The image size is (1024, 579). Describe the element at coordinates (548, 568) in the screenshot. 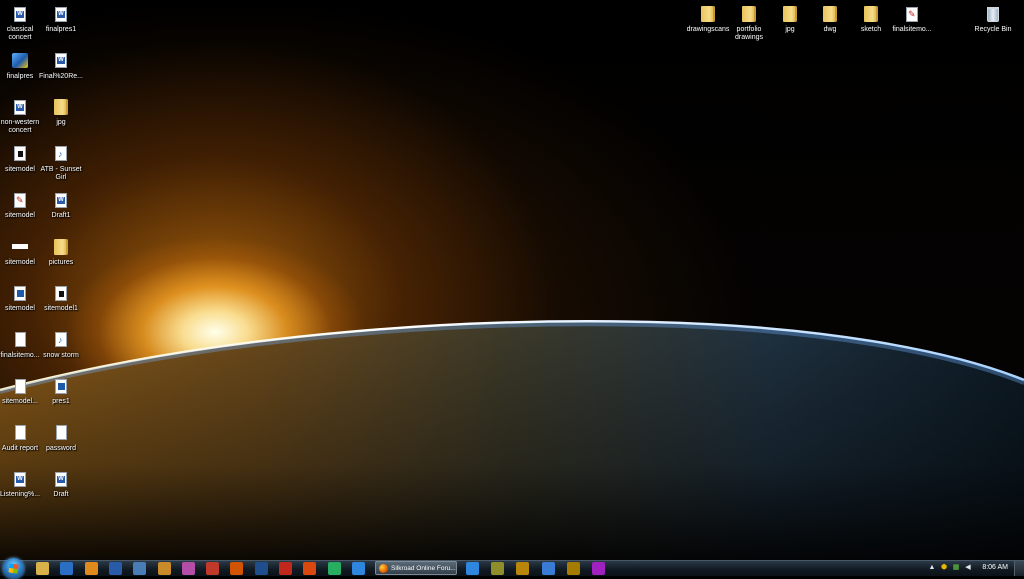

I see `globe-icon` at that location.